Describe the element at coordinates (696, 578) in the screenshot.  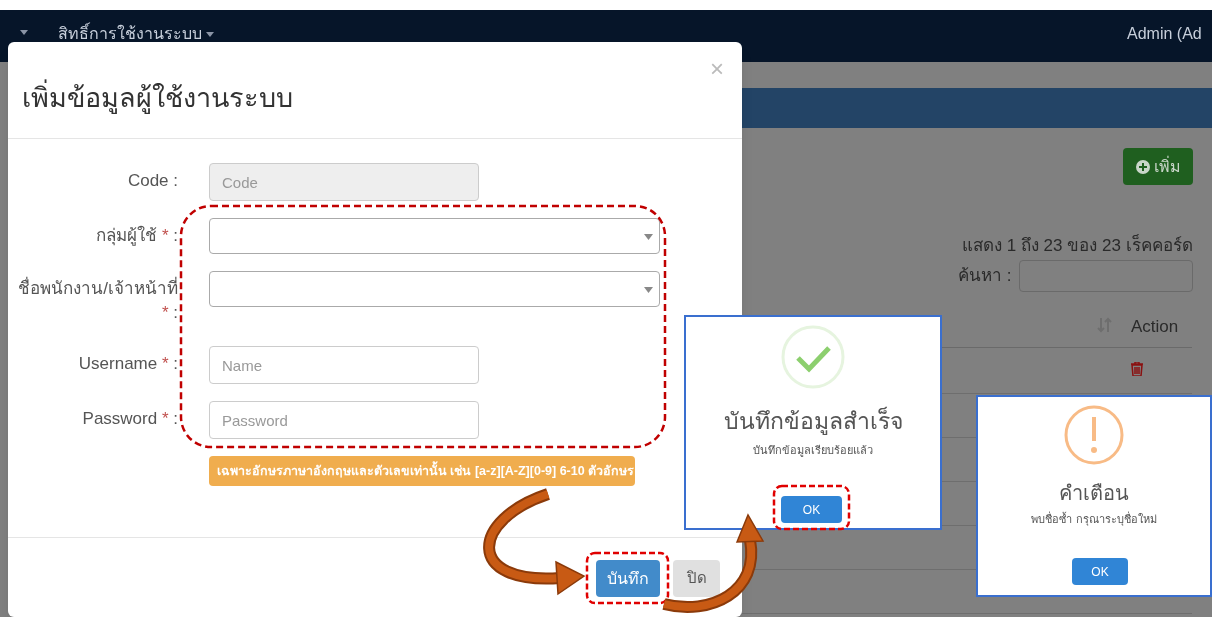
I see `close-button: ปิด` at that location.